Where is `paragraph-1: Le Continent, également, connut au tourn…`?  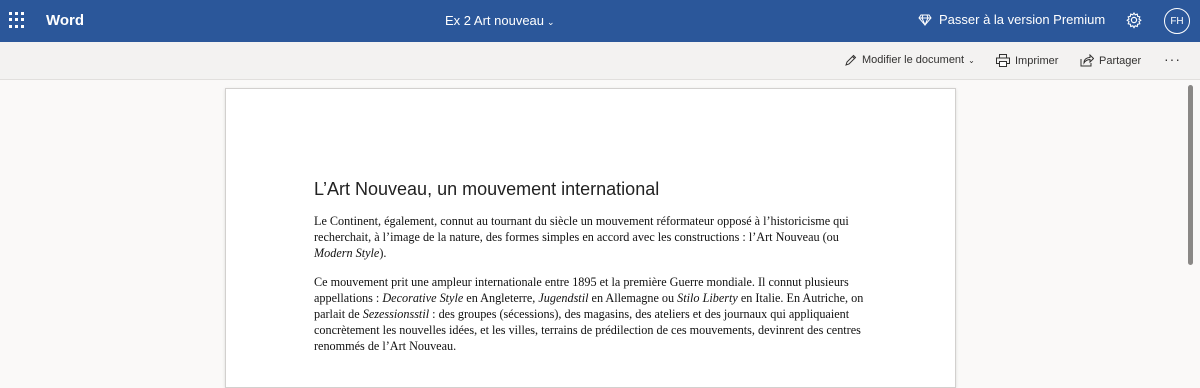 paragraph-1: Le Continent, également, connut au tourn… is located at coordinates (594, 237).